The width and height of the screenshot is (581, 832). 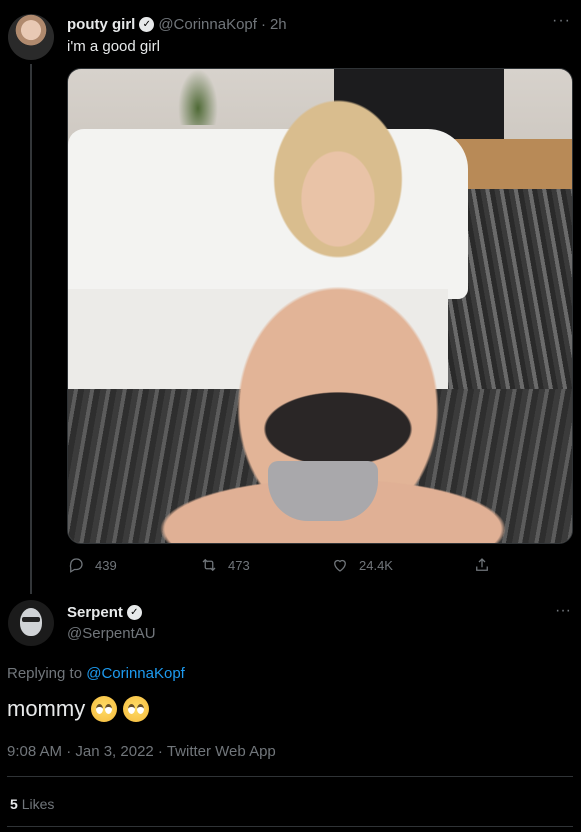 I want to click on reply-text: mommy, so click(x=78, y=709).